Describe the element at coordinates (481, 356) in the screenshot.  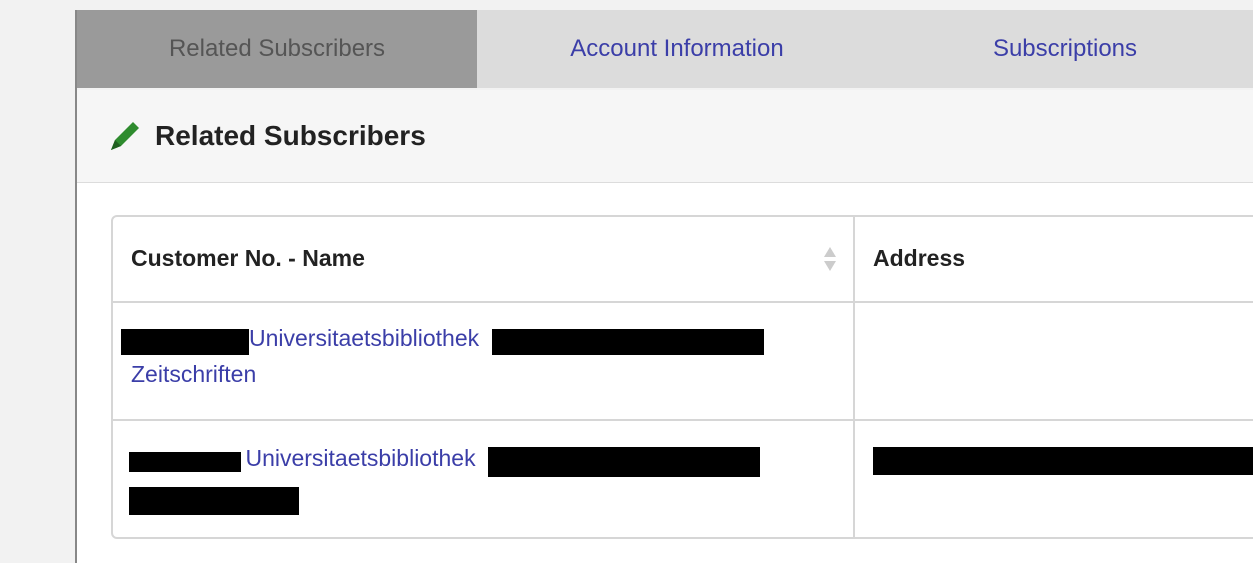
I see `customer-cell: Universitaetsbibliothek Zeitschriften` at that location.